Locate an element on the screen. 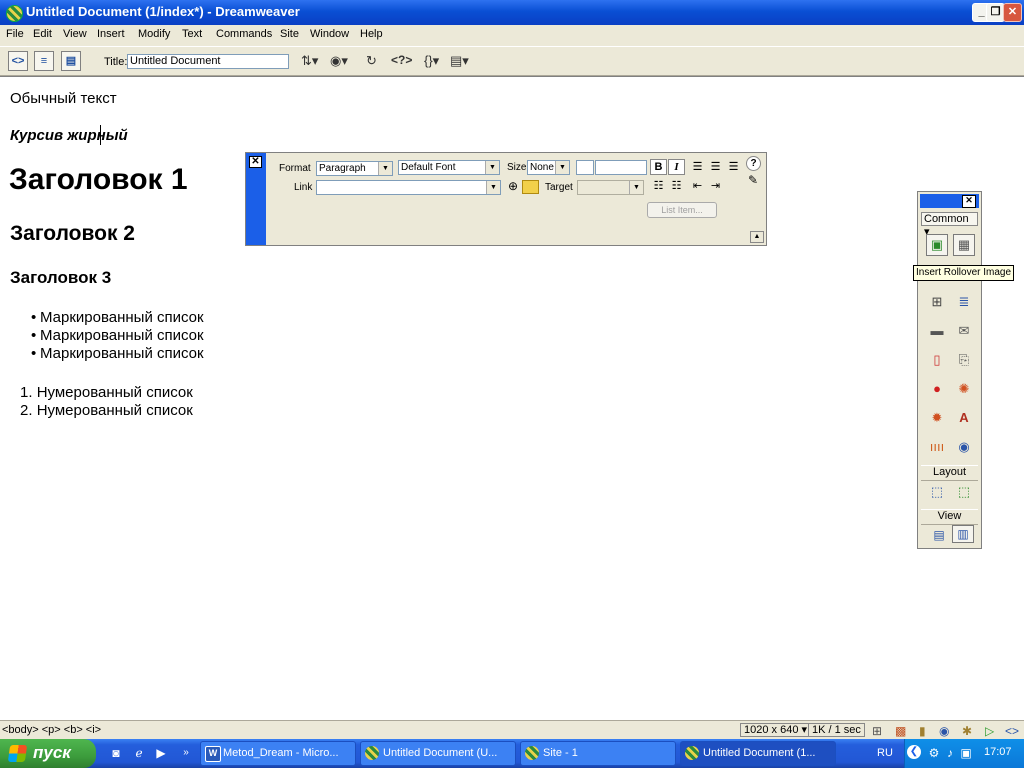 This screenshot has width=1024, height=768. insert-image-icon: ▣ is located at coordinates (937, 245).